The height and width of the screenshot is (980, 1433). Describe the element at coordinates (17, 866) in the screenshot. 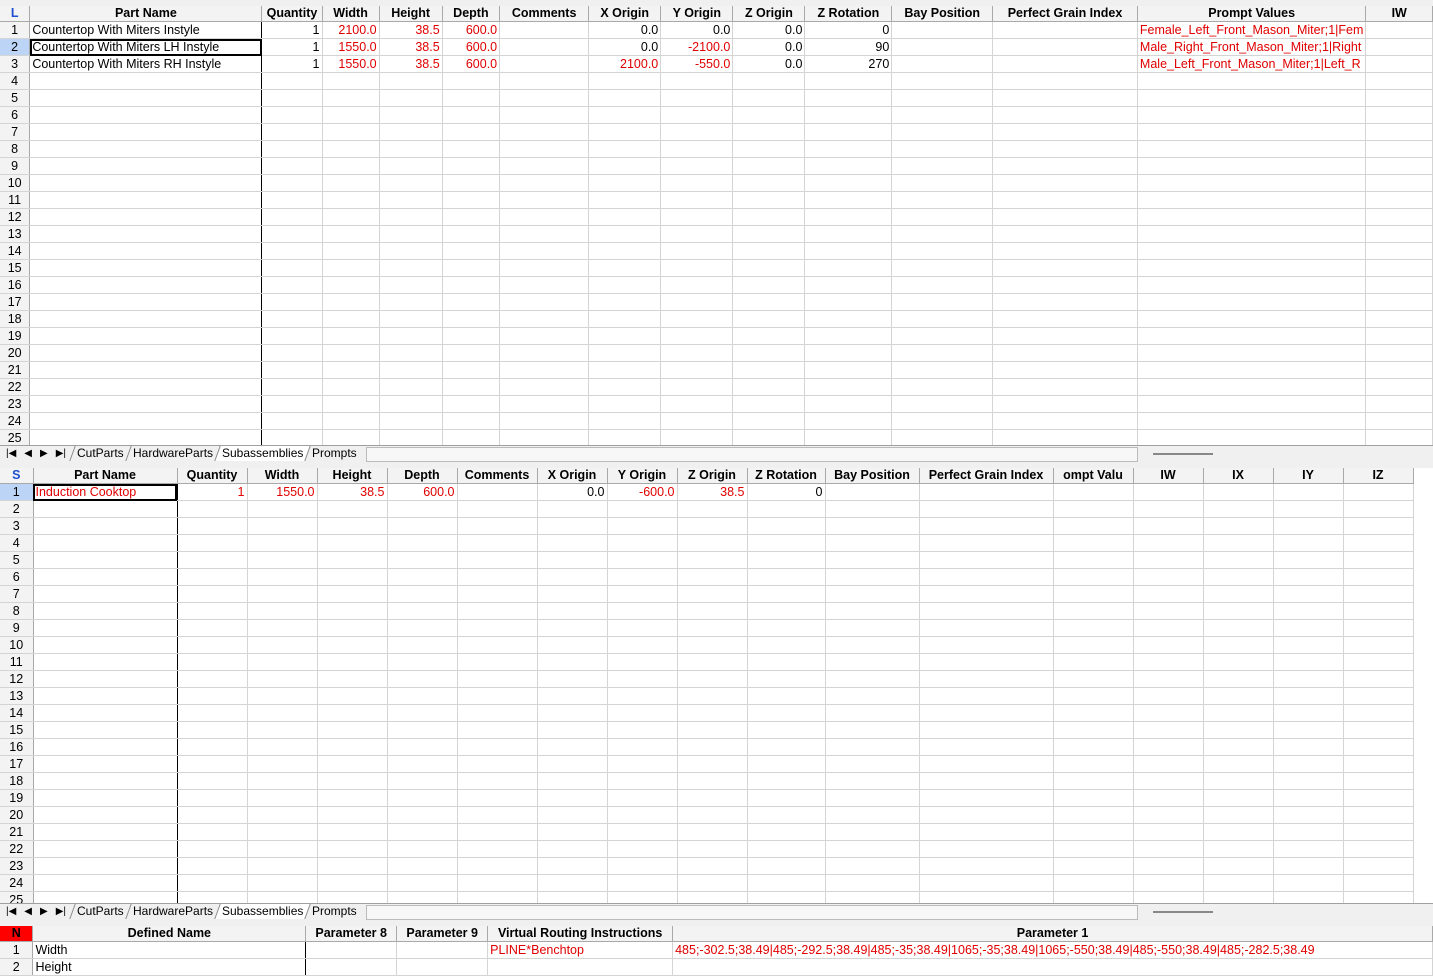

I see `row-number: 23` at that location.